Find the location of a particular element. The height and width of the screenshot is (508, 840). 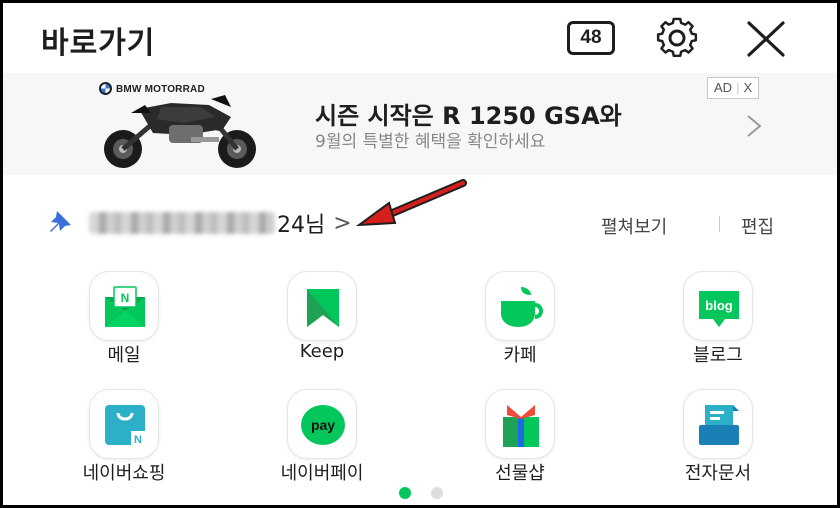

app-label: 블로그 is located at coordinates (718, 355).